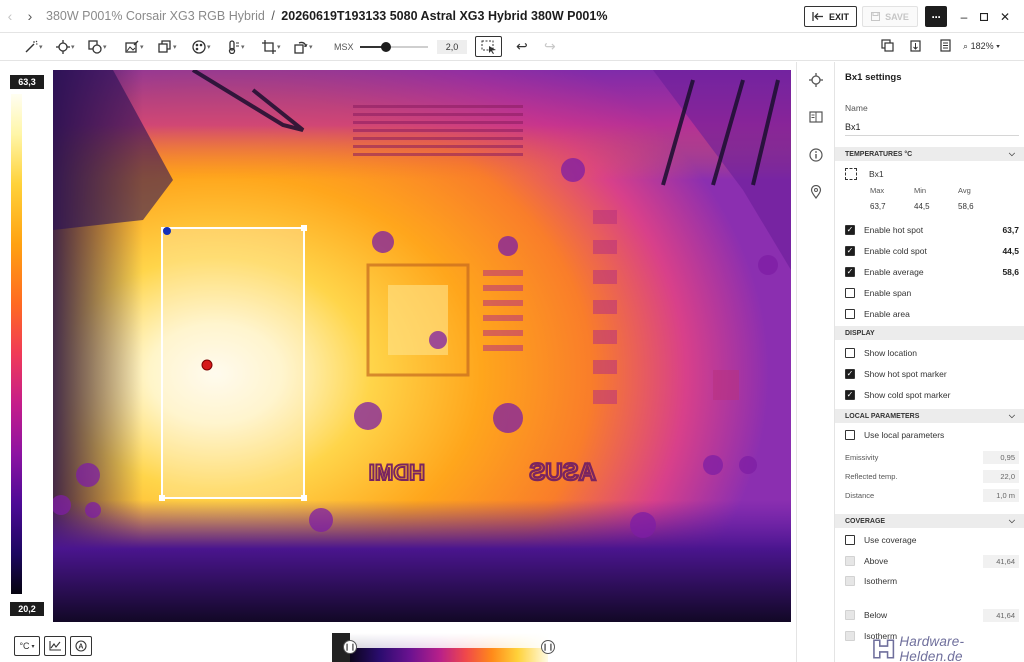  What do you see at coordinates (550, 46) in the screenshot?
I see `redo-icon: ↪` at bounding box center [550, 46].